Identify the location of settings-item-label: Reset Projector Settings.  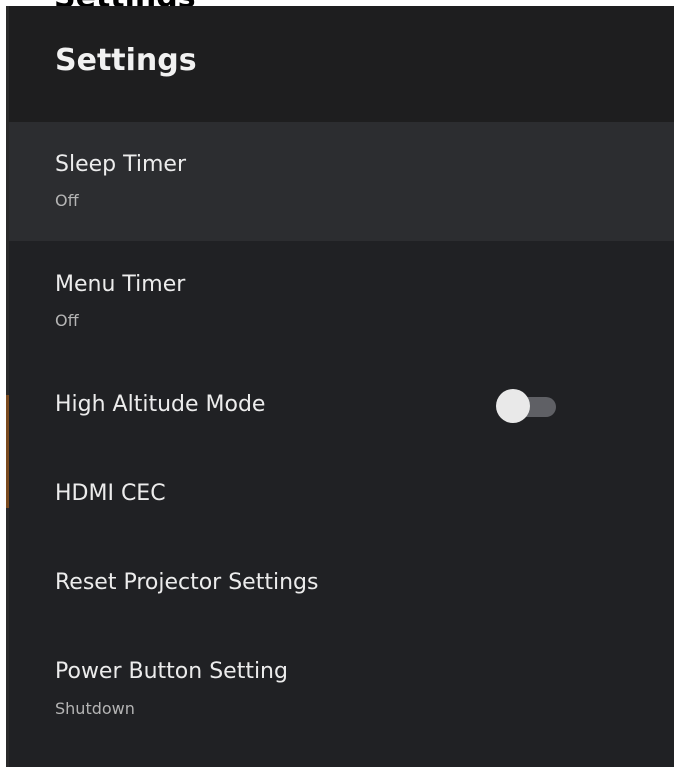
(187, 582).